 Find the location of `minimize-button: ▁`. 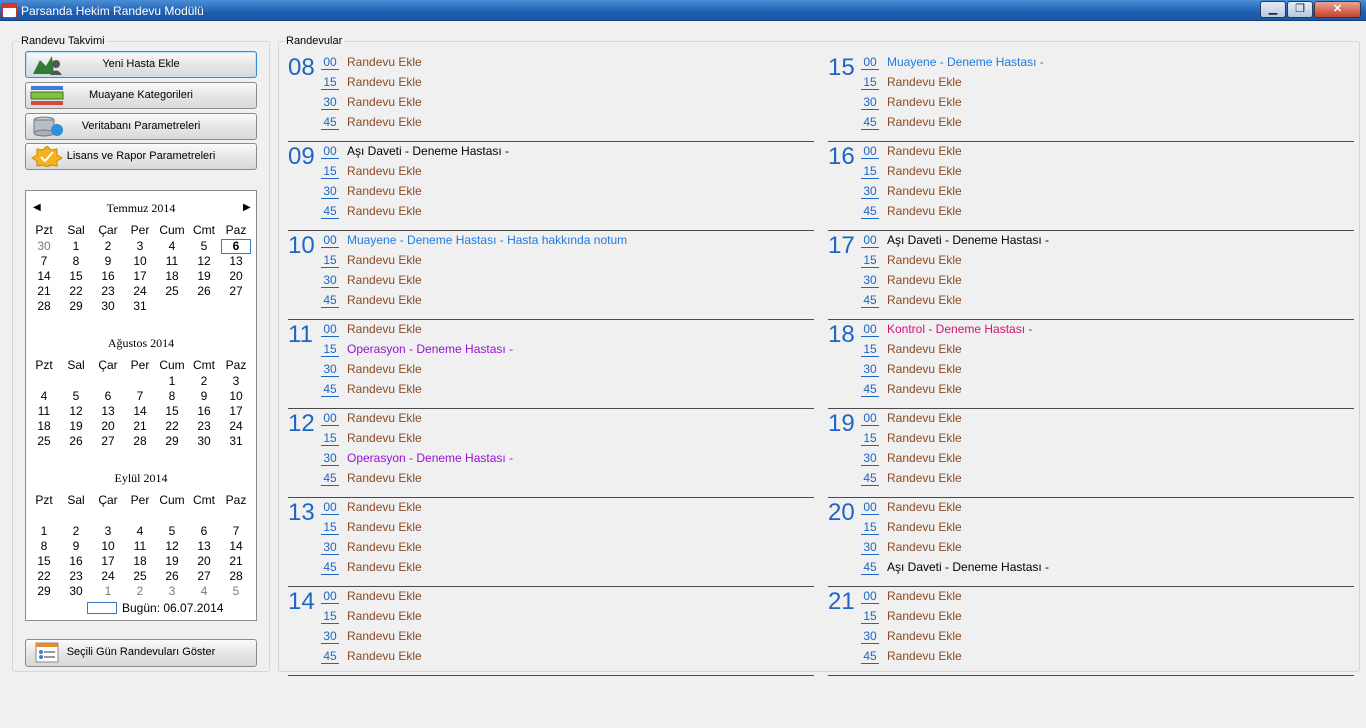

minimize-button: ▁ is located at coordinates (1273, 9).